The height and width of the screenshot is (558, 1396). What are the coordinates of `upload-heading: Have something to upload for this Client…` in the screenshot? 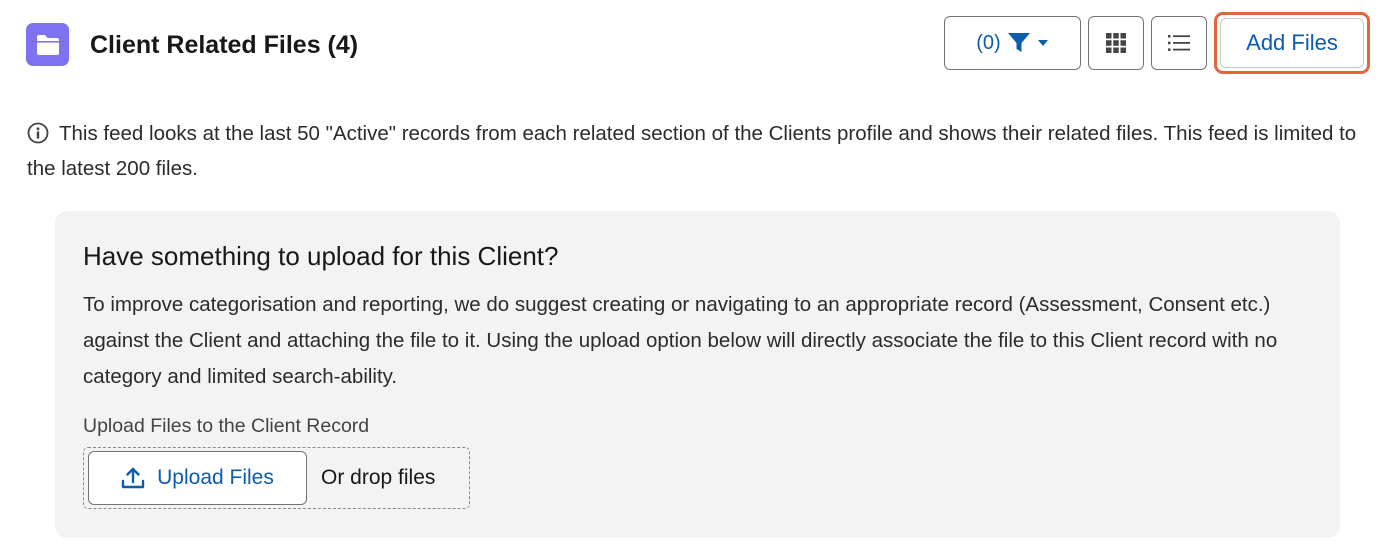 It's located at (321, 256).